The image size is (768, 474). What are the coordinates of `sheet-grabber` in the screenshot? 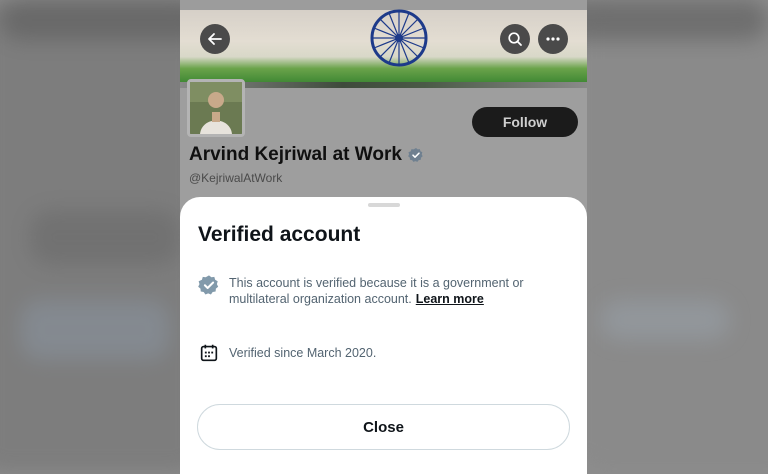 It's located at (384, 205).